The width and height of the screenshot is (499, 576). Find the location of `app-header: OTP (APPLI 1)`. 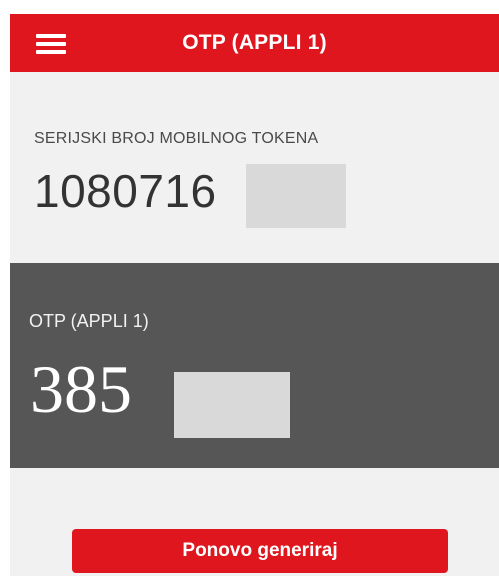

app-header: OTP (APPLI 1) is located at coordinates (254, 43).